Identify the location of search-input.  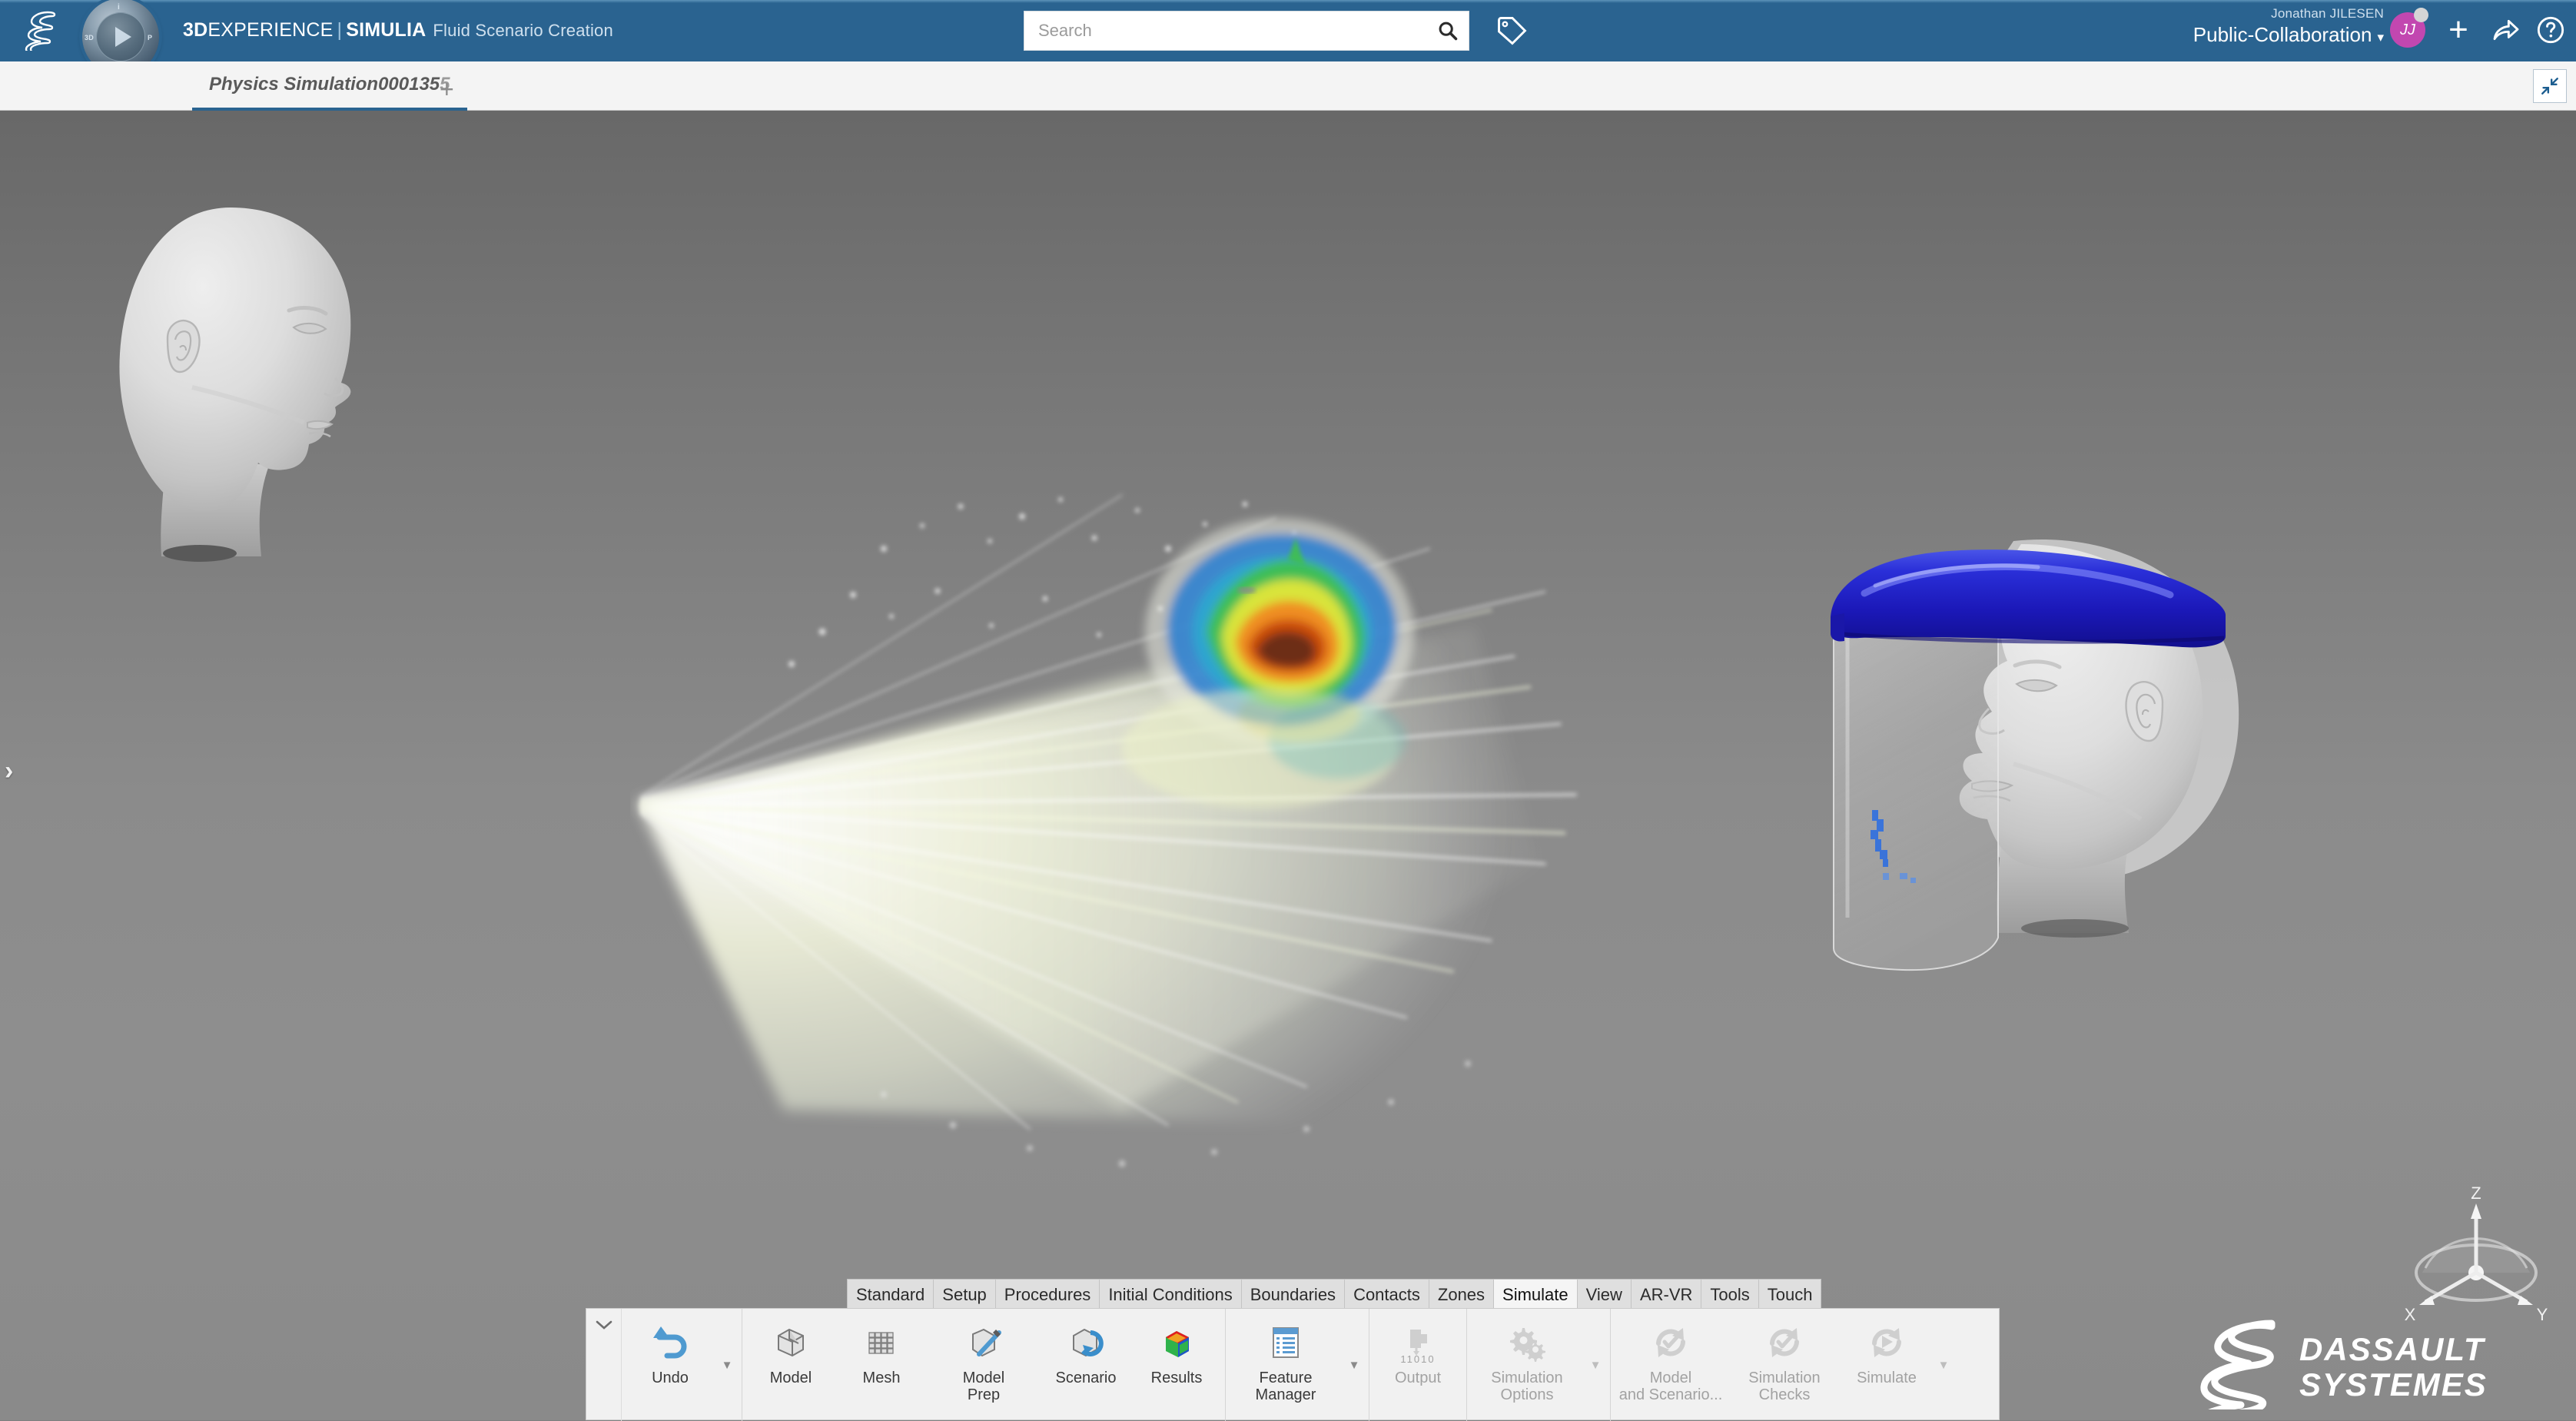
(1225, 31).